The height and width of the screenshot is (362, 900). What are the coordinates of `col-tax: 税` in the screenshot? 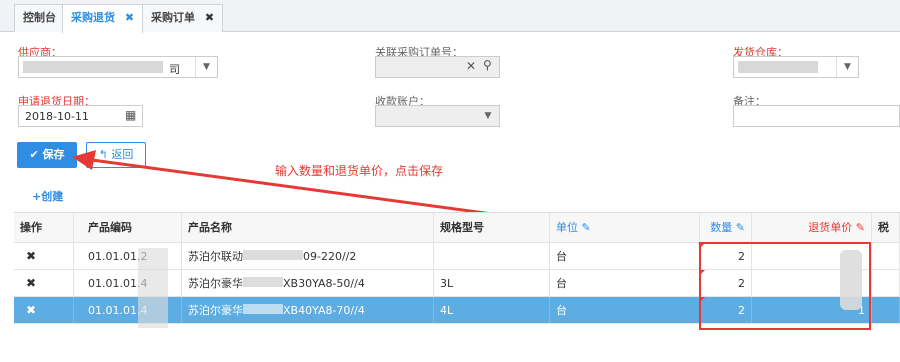 It's located at (886, 227).